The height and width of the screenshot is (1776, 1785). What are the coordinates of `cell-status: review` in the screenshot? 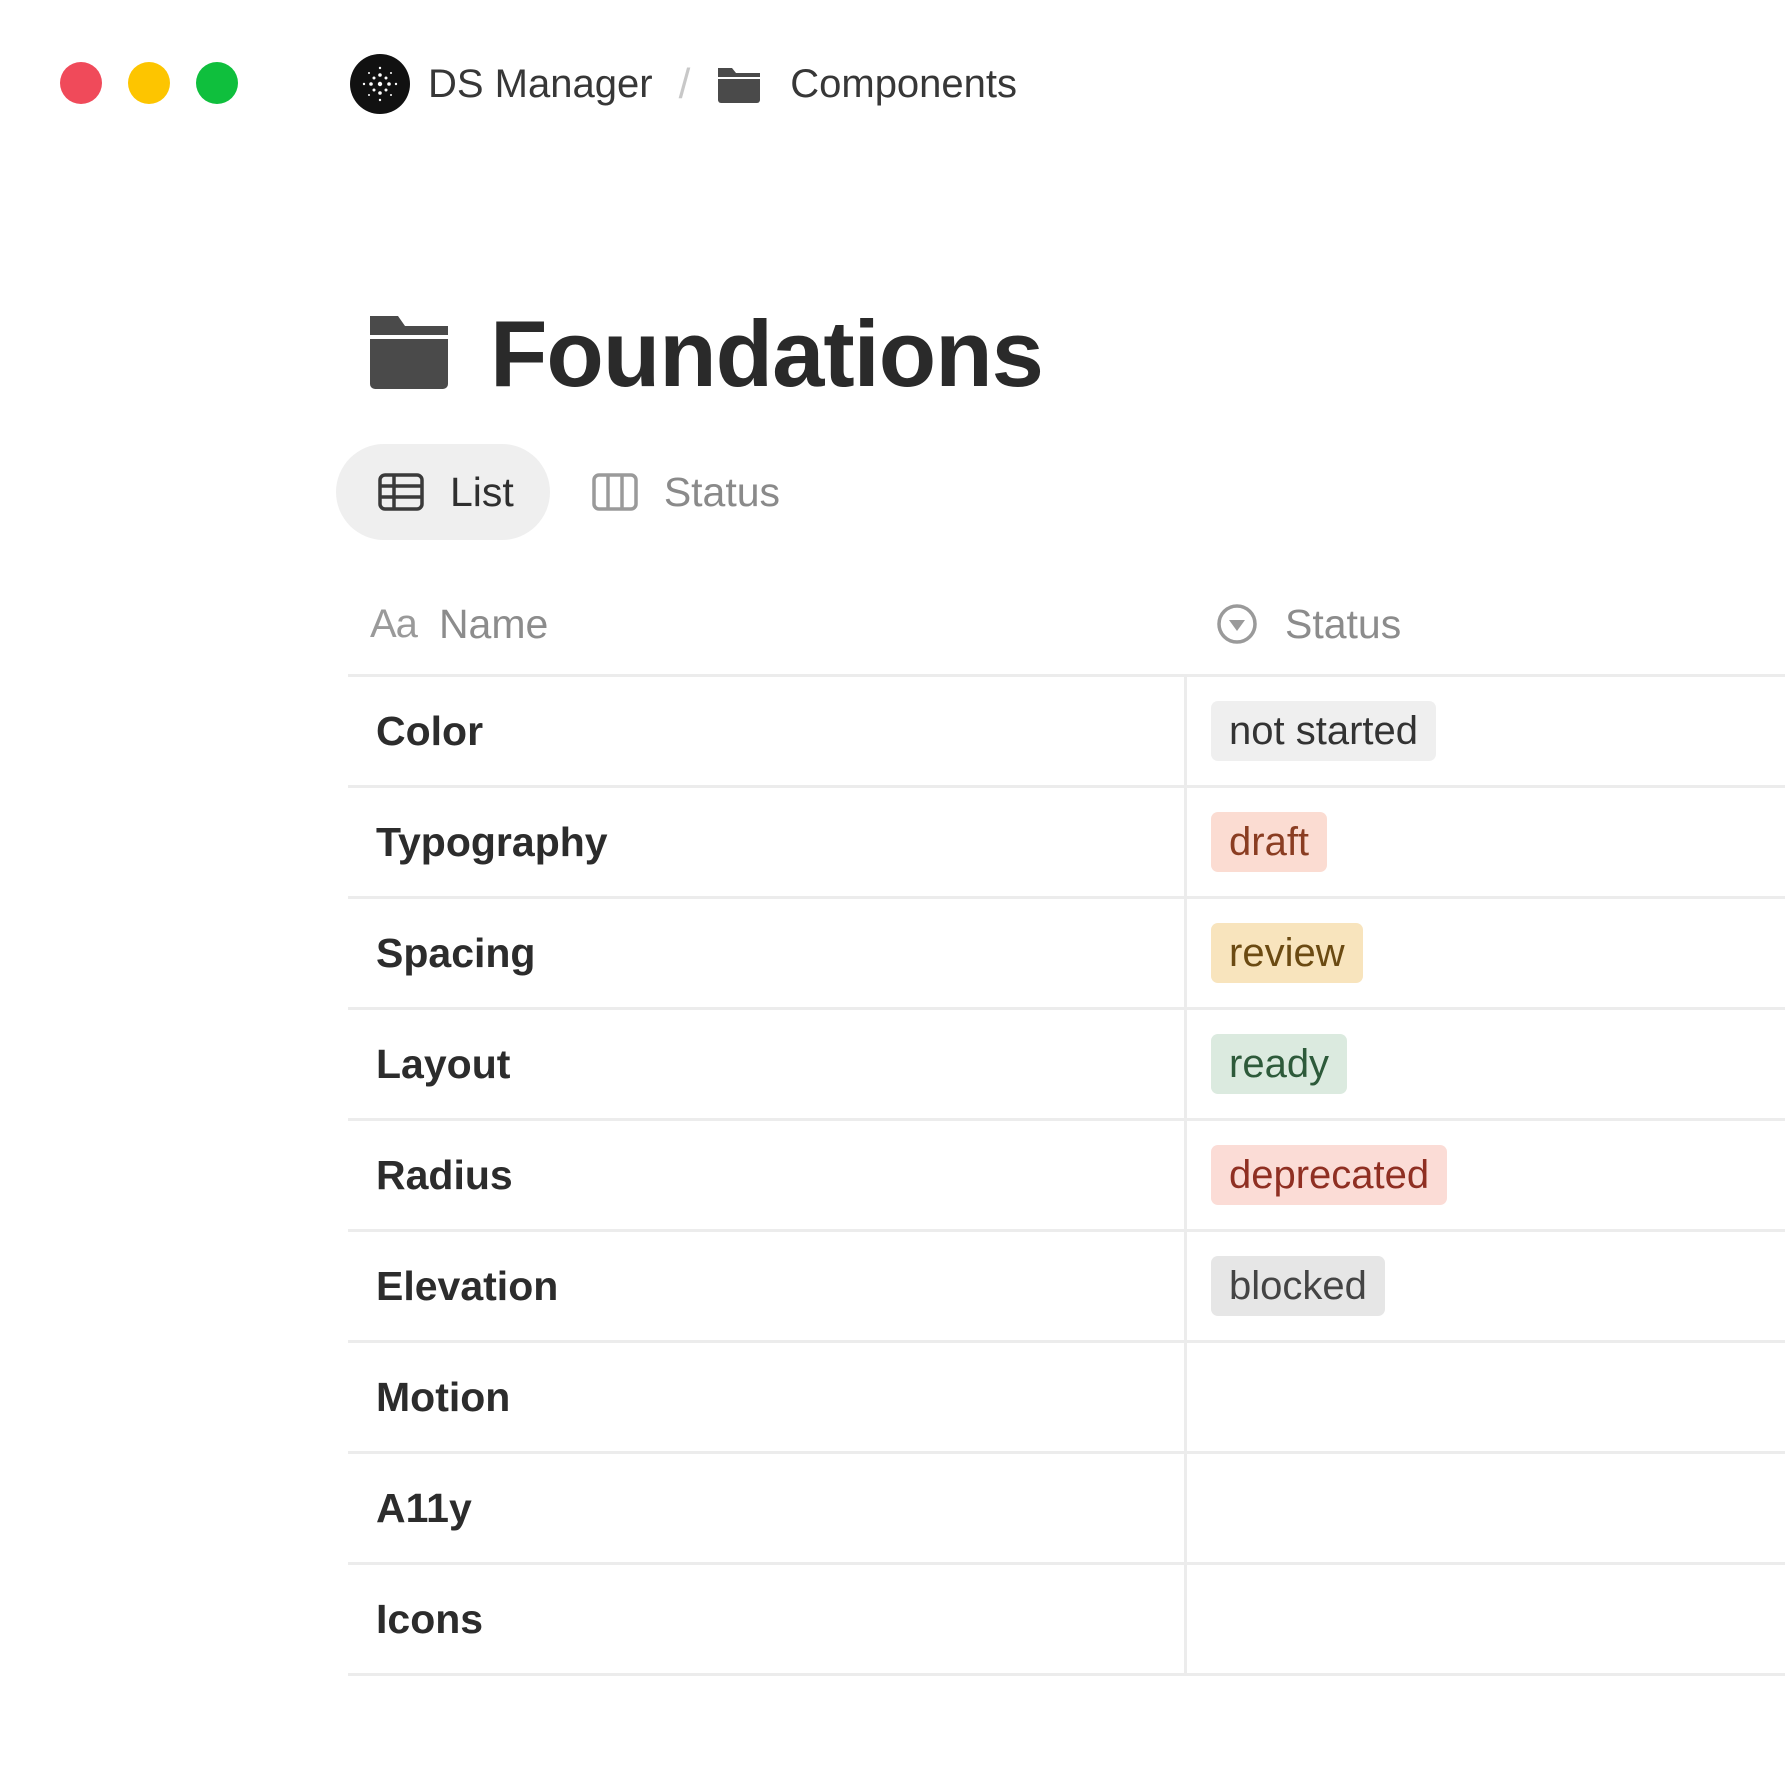 It's located at (1486, 953).